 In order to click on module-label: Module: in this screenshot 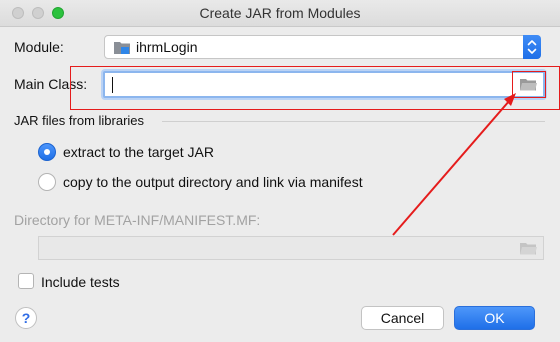, I will do `click(39, 47)`.